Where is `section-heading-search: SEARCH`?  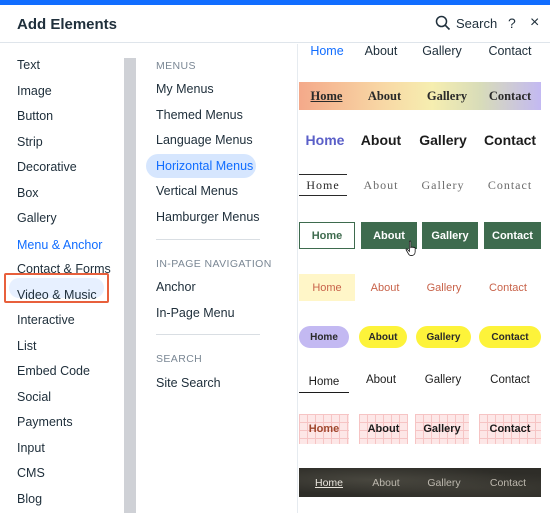 section-heading-search: SEARCH is located at coordinates (179, 359).